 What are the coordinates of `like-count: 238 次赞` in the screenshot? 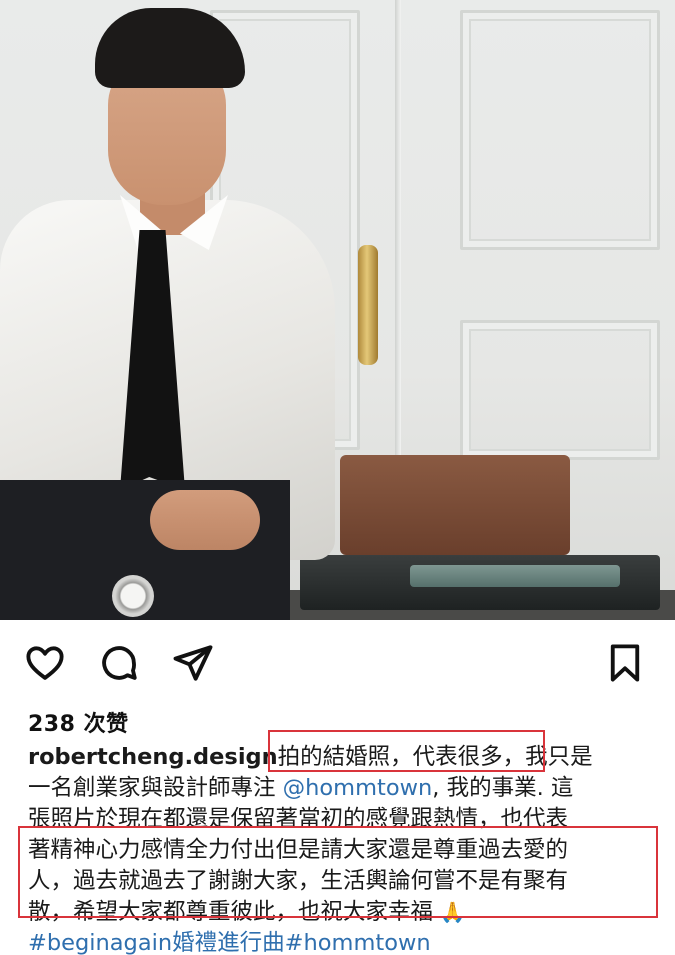 It's located at (78, 722).